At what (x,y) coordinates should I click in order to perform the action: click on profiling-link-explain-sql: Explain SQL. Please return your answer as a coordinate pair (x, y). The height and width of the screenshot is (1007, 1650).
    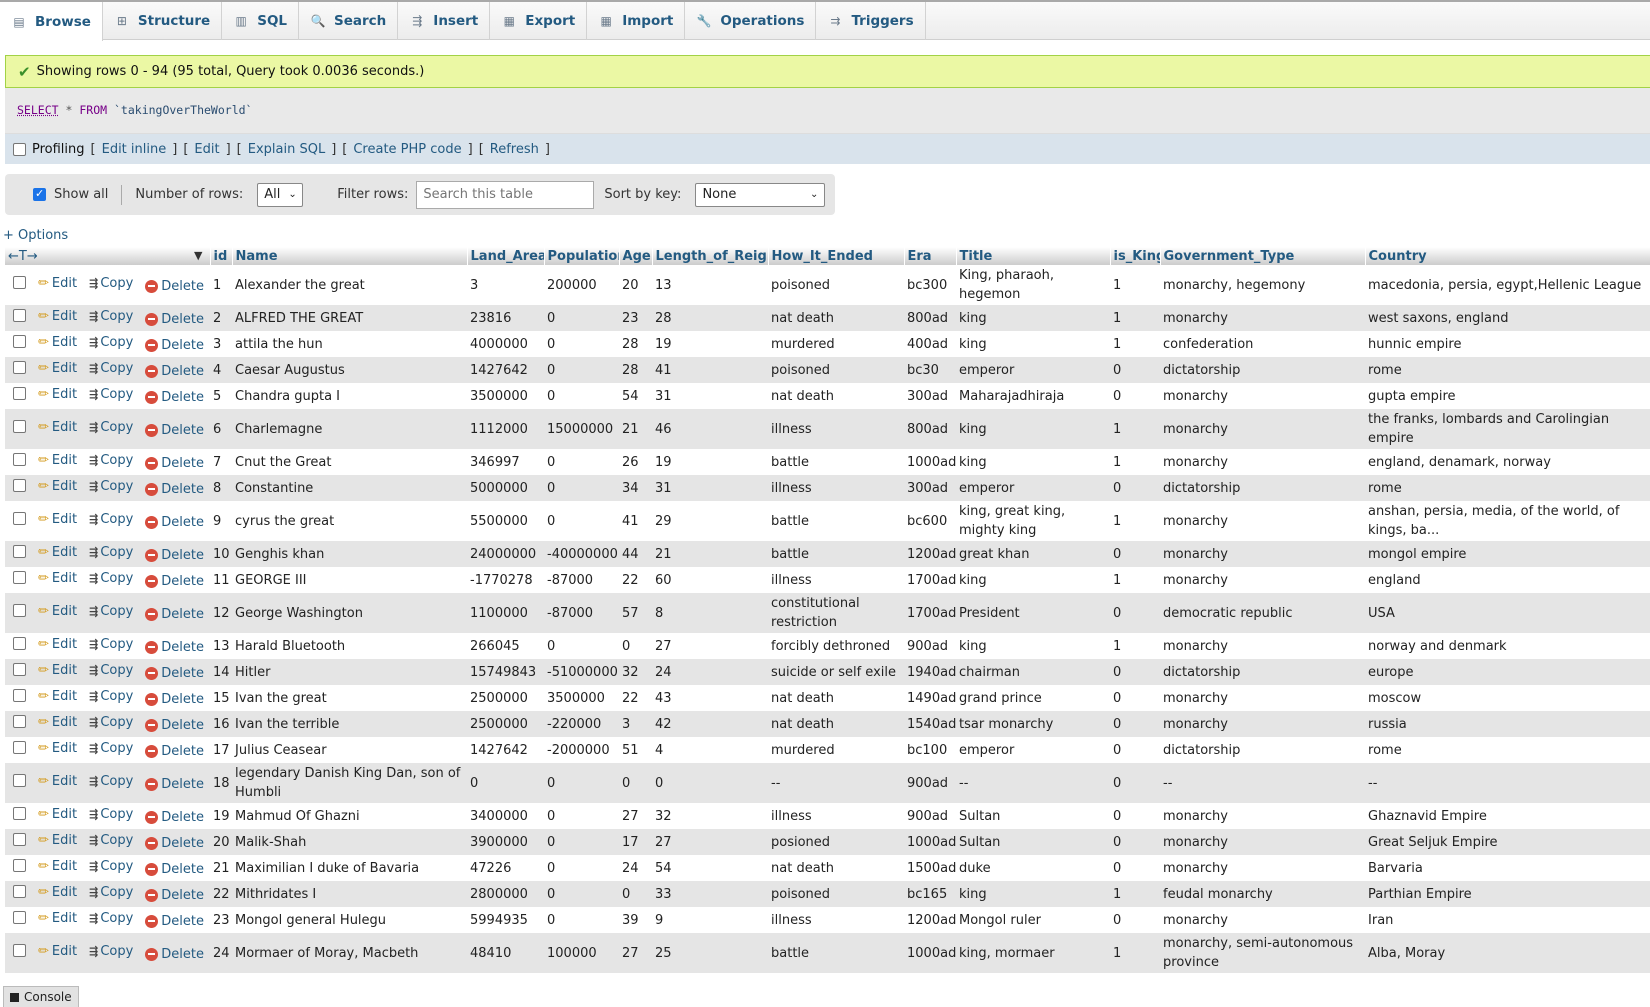
    Looking at the image, I should click on (286, 149).